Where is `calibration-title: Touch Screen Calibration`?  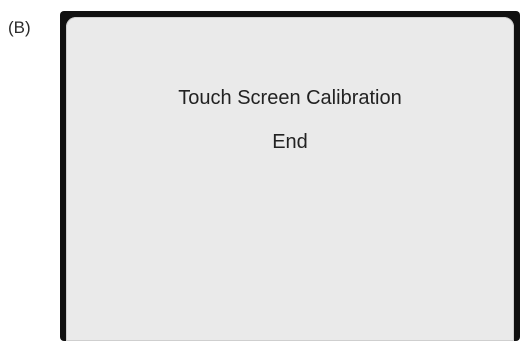 calibration-title: Touch Screen Calibration is located at coordinates (290, 98).